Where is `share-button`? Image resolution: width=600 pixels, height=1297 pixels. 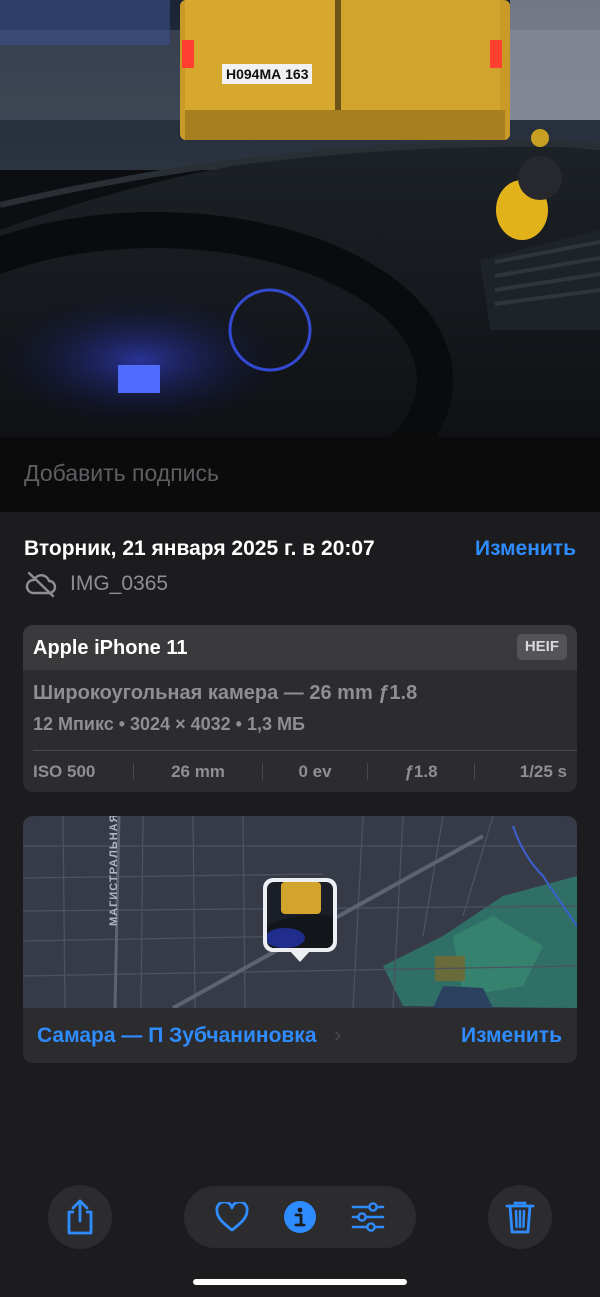
share-button is located at coordinates (80, 1217).